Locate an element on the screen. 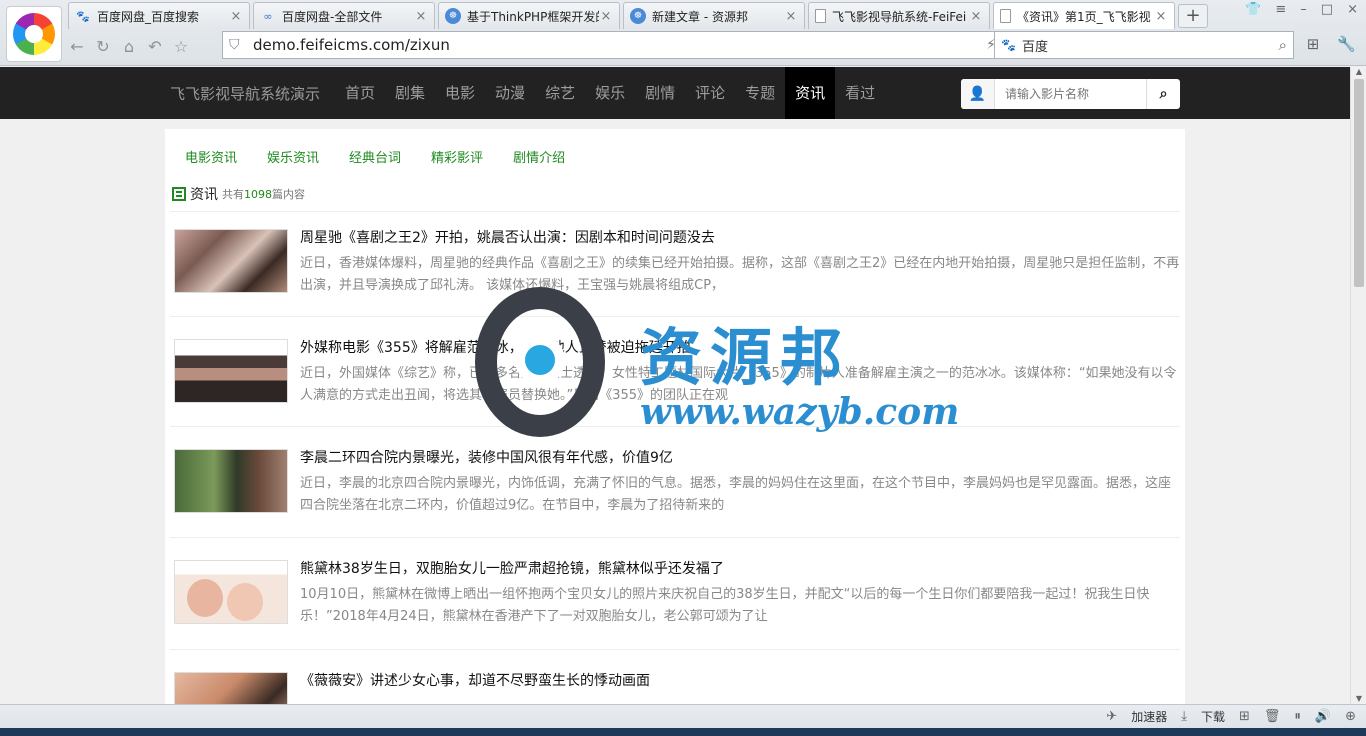 The image size is (1366, 736). menu-icon: ≡ is located at coordinates (1280, 9).